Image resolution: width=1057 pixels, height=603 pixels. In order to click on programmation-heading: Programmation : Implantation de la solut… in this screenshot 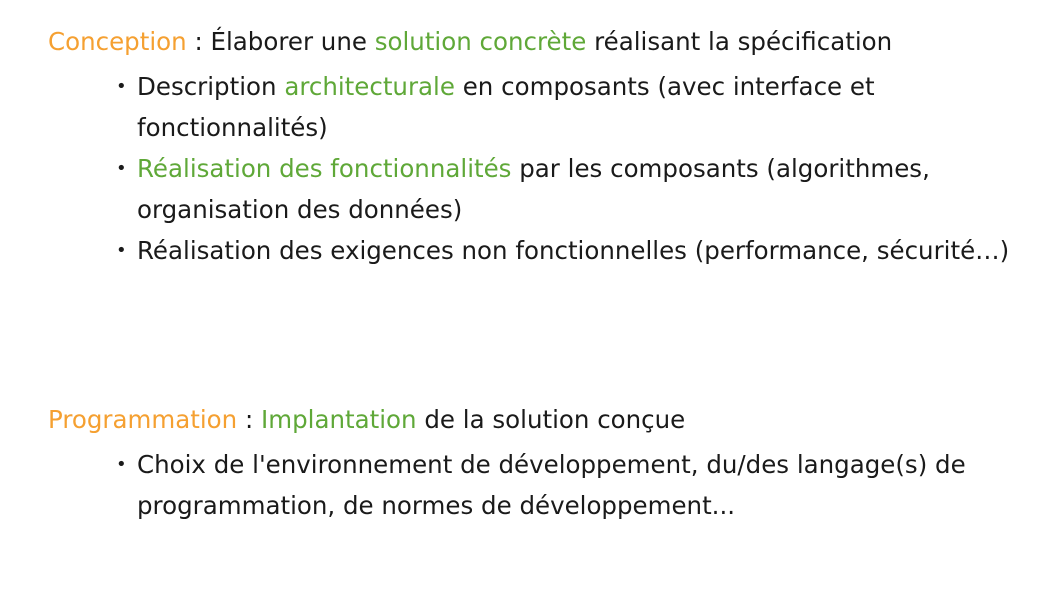, I will do `click(538, 420)`.